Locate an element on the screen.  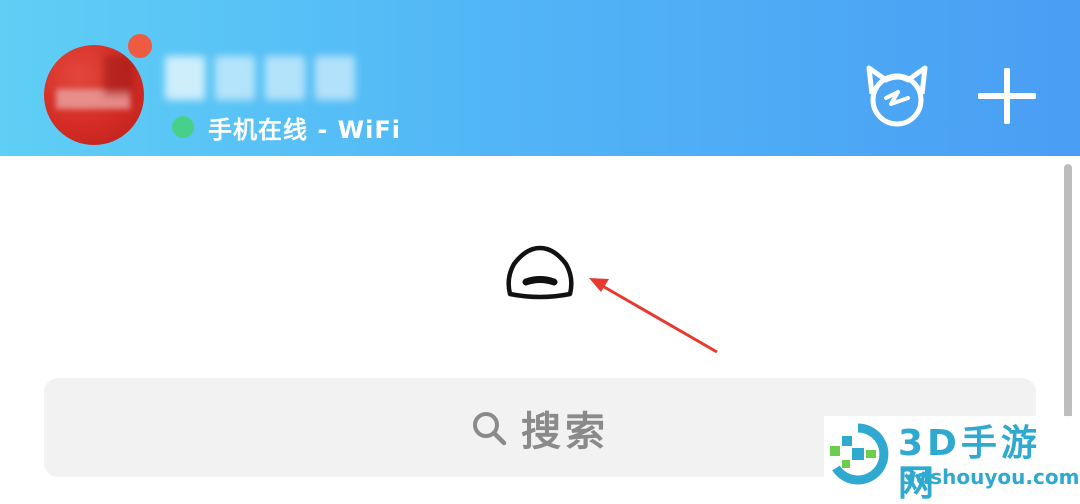
plus-icon is located at coordinates (1007, 96).